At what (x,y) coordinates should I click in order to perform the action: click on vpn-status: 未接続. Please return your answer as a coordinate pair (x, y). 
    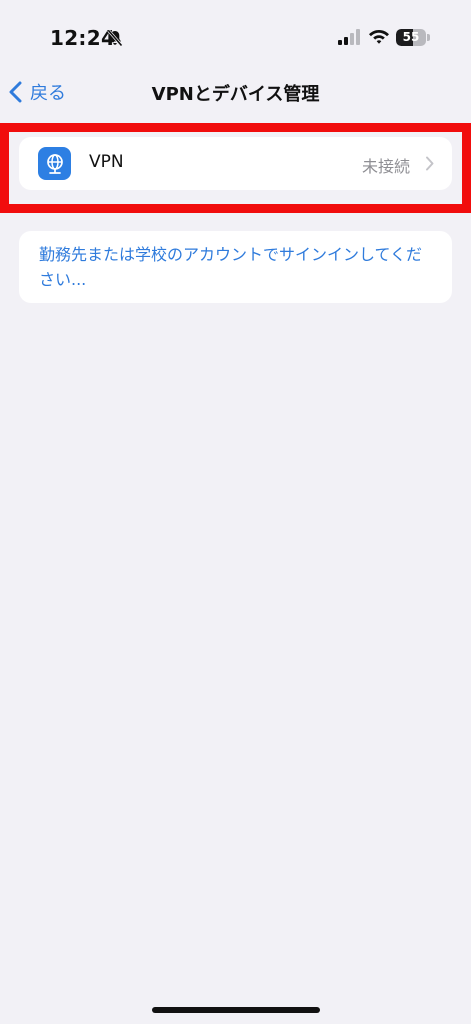
    Looking at the image, I should click on (385, 166).